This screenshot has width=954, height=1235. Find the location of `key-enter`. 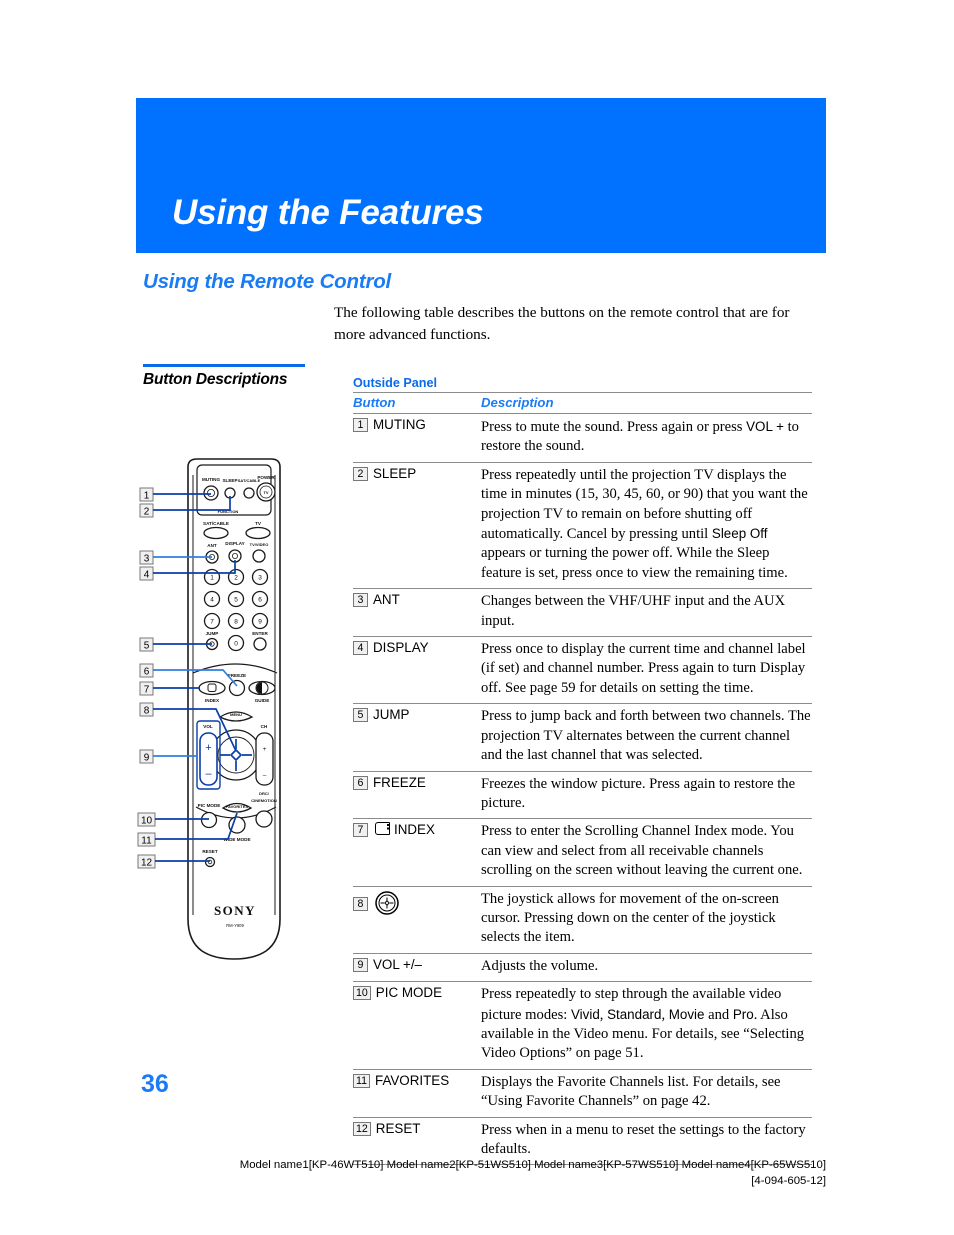

key-enter is located at coordinates (260, 644).